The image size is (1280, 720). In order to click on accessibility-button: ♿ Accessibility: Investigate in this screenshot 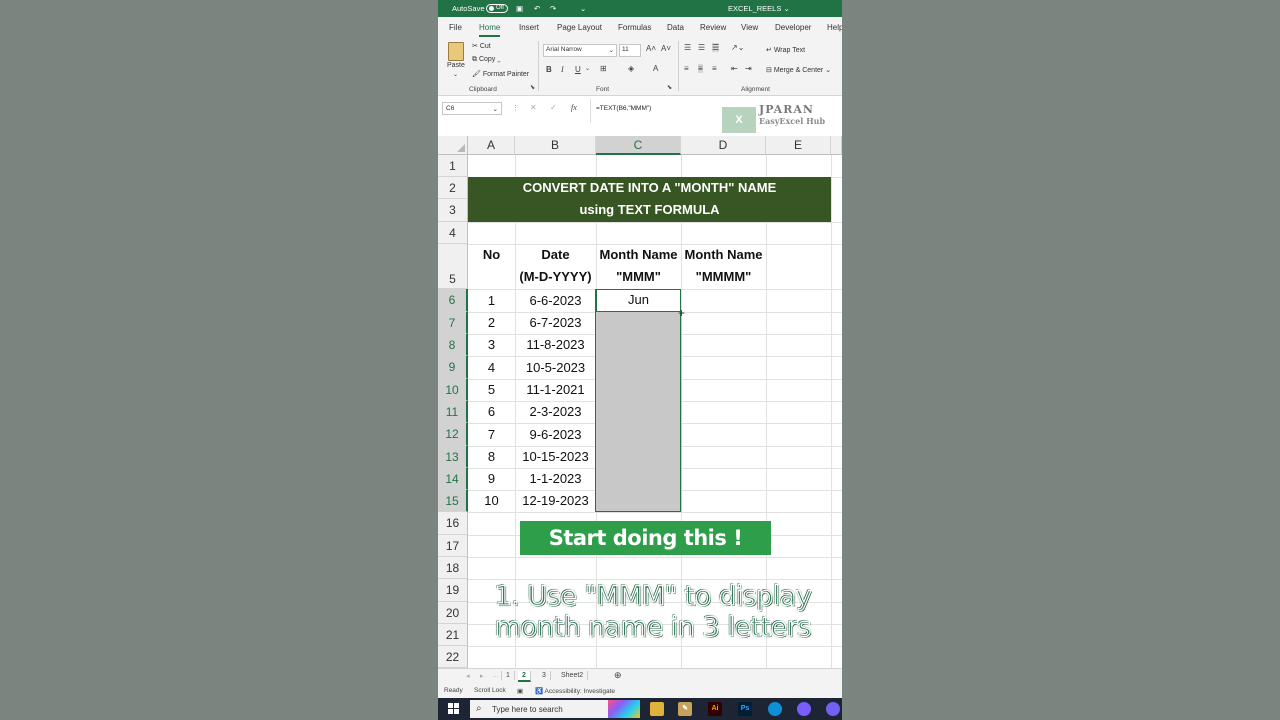, I will do `click(575, 691)`.